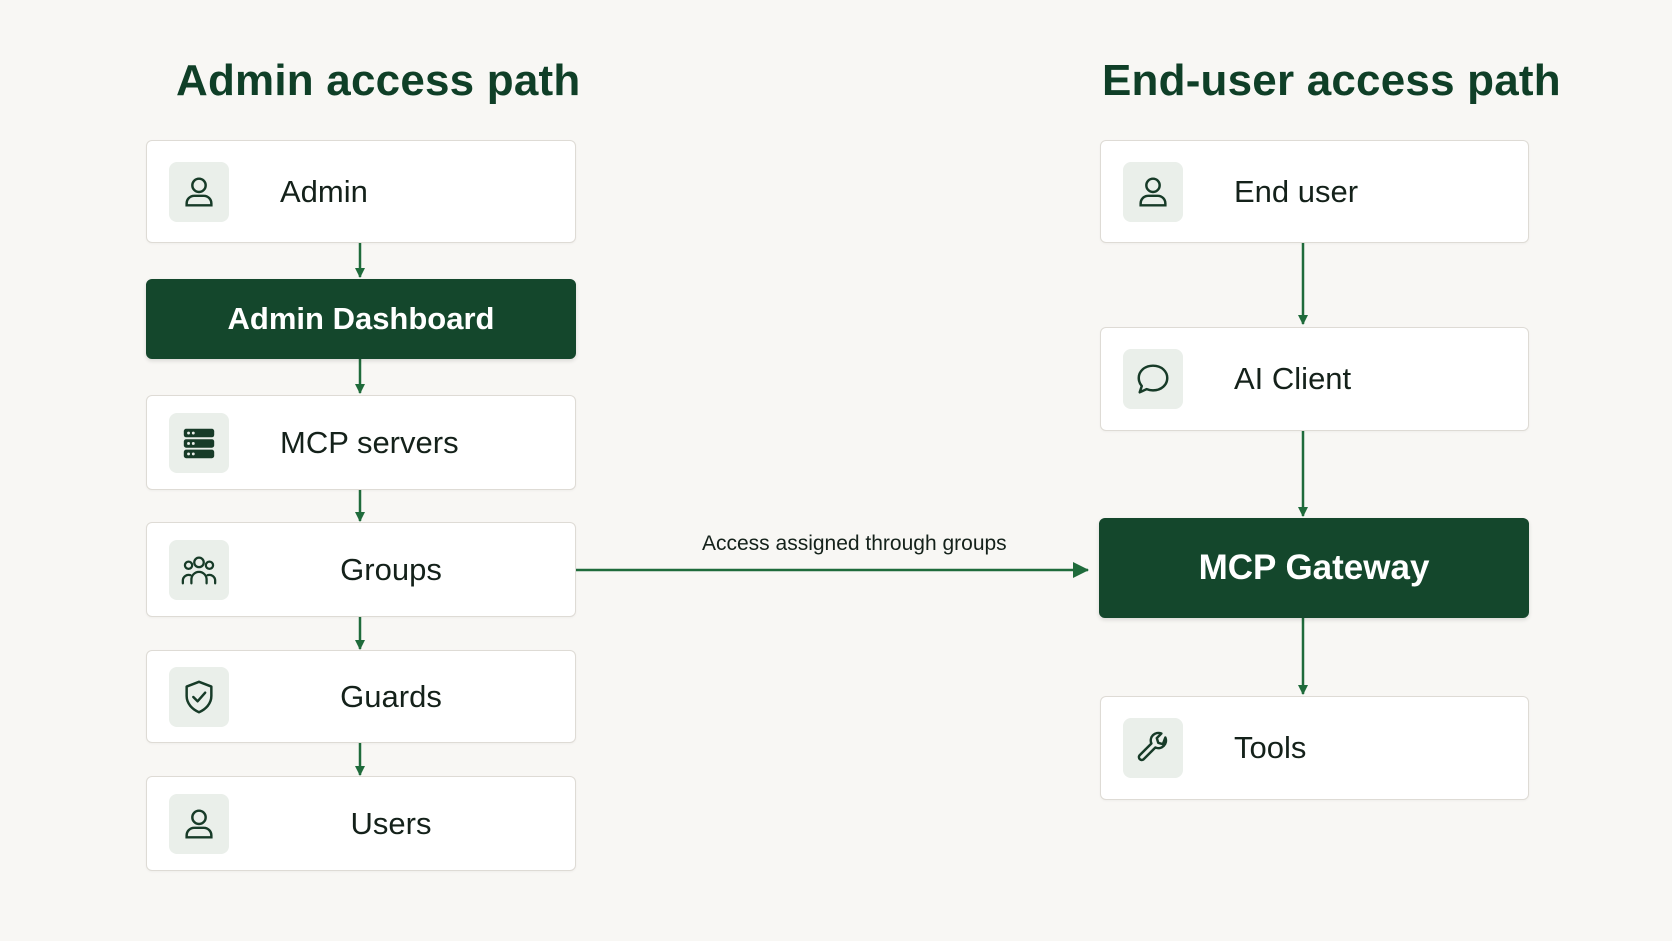 This screenshot has width=1672, height=941. Describe the element at coordinates (391, 823) in the screenshot. I see `users-label: Users` at that location.